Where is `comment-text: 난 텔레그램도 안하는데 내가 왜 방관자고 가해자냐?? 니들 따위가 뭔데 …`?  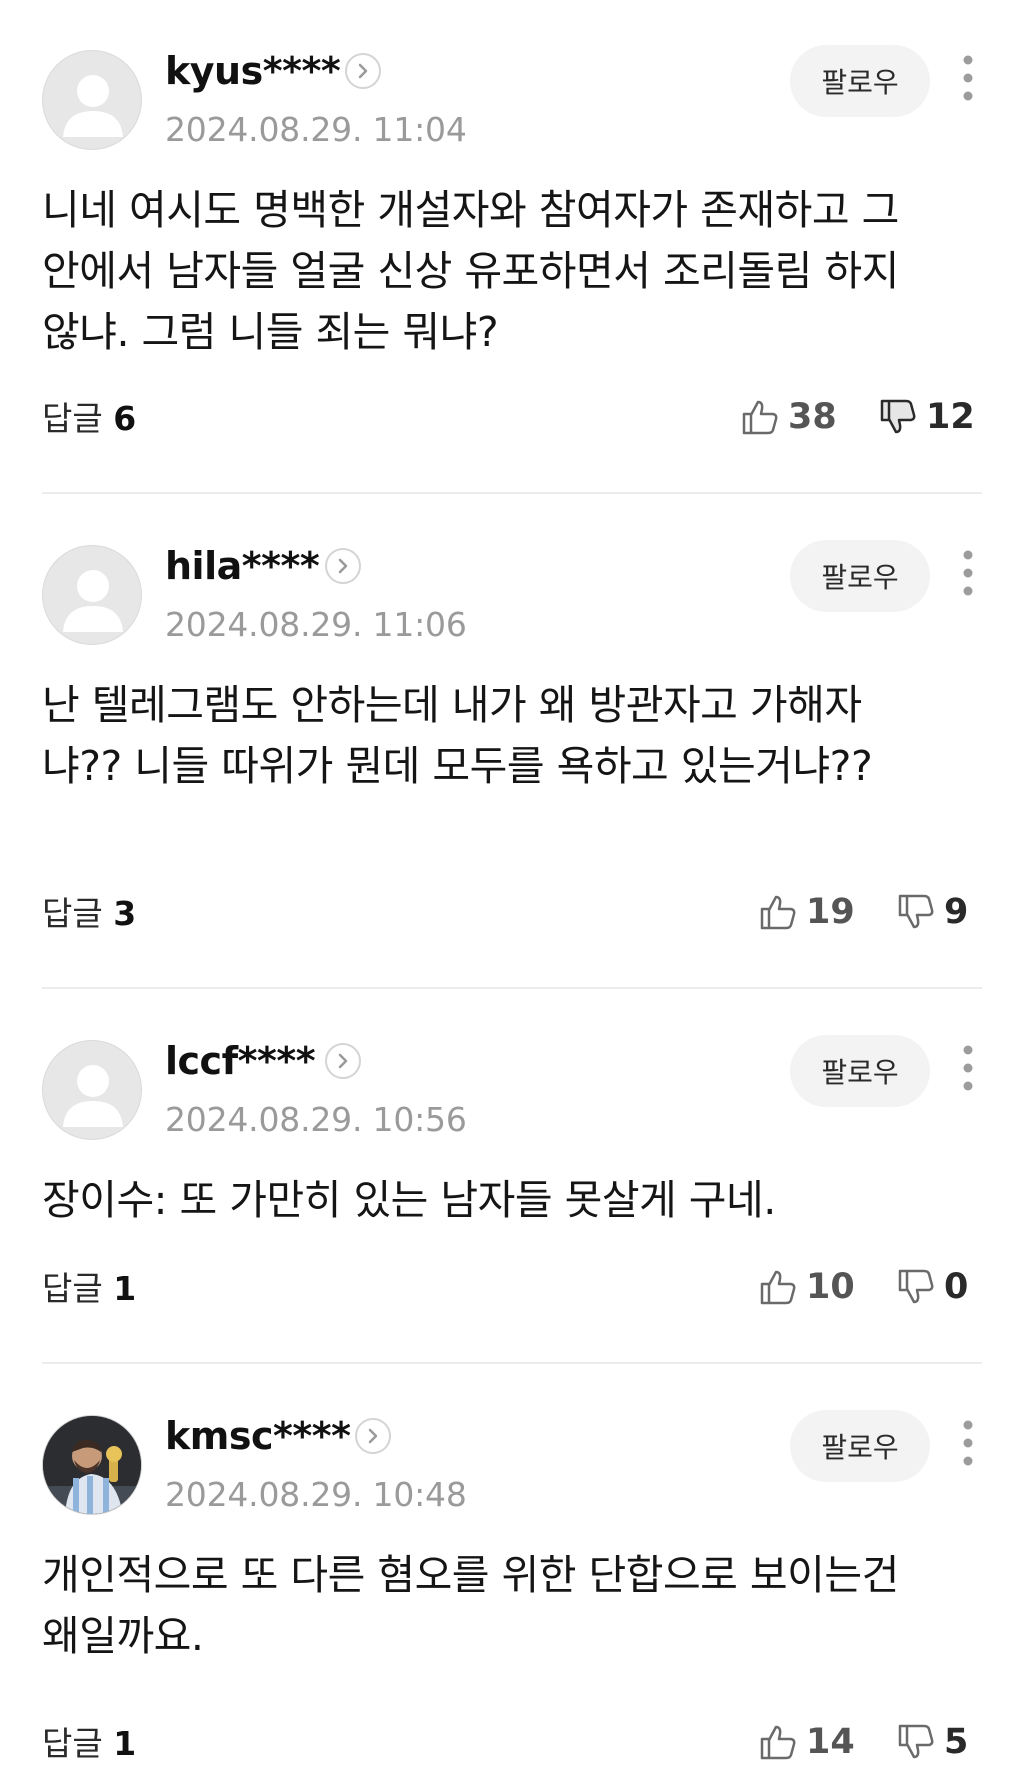
comment-text: 난 텔레그램도 안하는데 내가 왜 방관자고 가해자냐?? 니들 따위가 뭔데 … is located at coordinates (457, 735).